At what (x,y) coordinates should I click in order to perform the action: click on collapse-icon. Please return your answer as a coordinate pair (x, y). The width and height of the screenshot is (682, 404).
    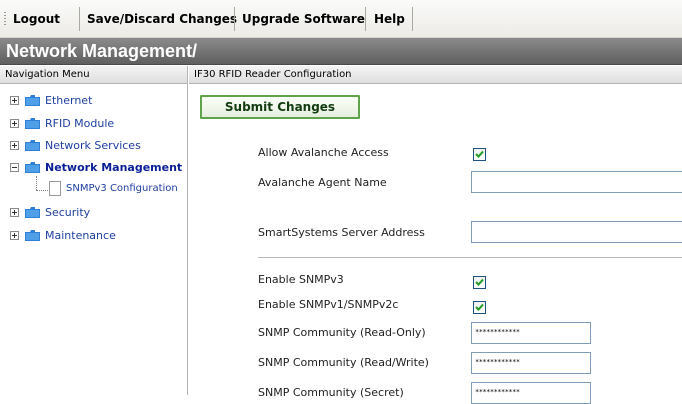
    Looking at the image, I should click on (14, 167).